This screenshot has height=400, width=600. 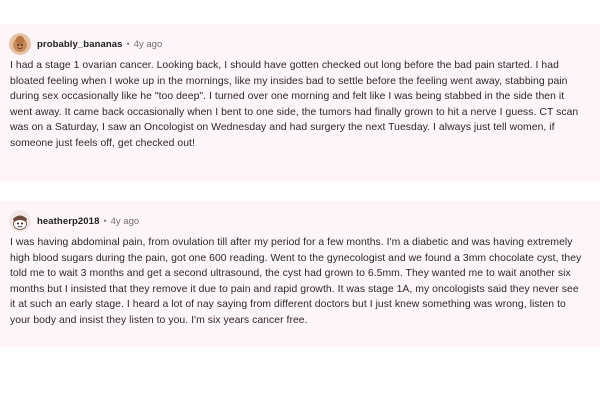 I want to click on username-link: probably_bananas, so click(x=80, y=44).